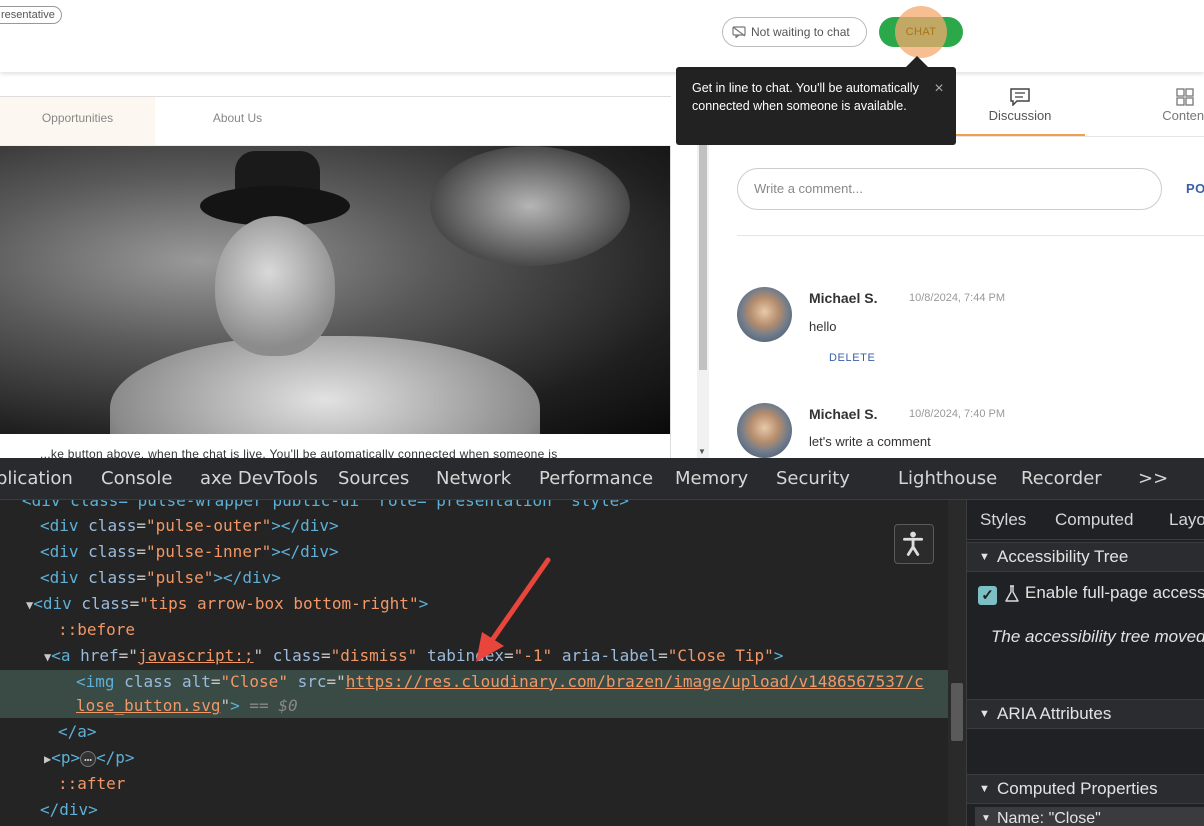  I want to click on code-token: "pulse", so click(179, 577).